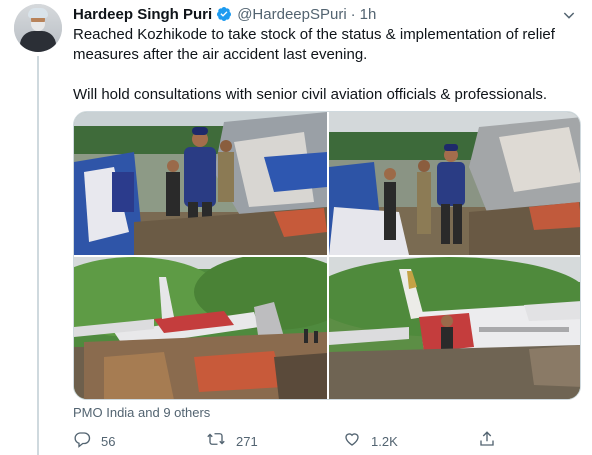  Describe the element at coordinates (38, 28) in the screenshot. I see `avatar` at that location.